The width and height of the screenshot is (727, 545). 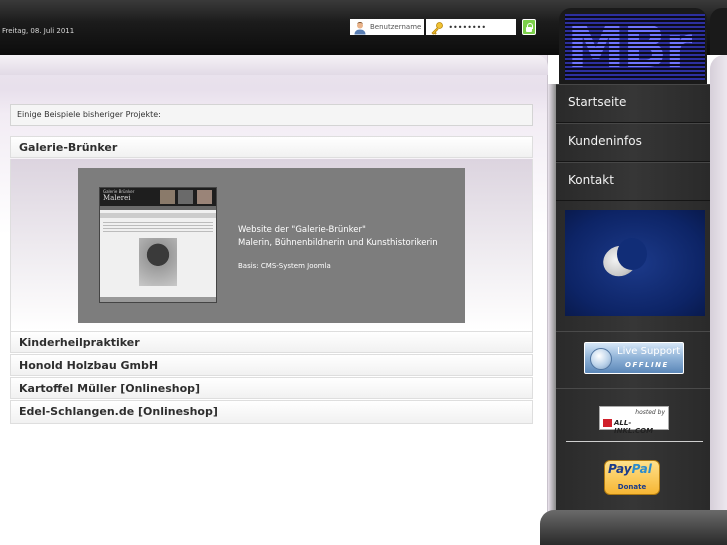 I want to click on intro-text: Einige Beispiele bisheriger Projekte:, so click(x=271, y=115).